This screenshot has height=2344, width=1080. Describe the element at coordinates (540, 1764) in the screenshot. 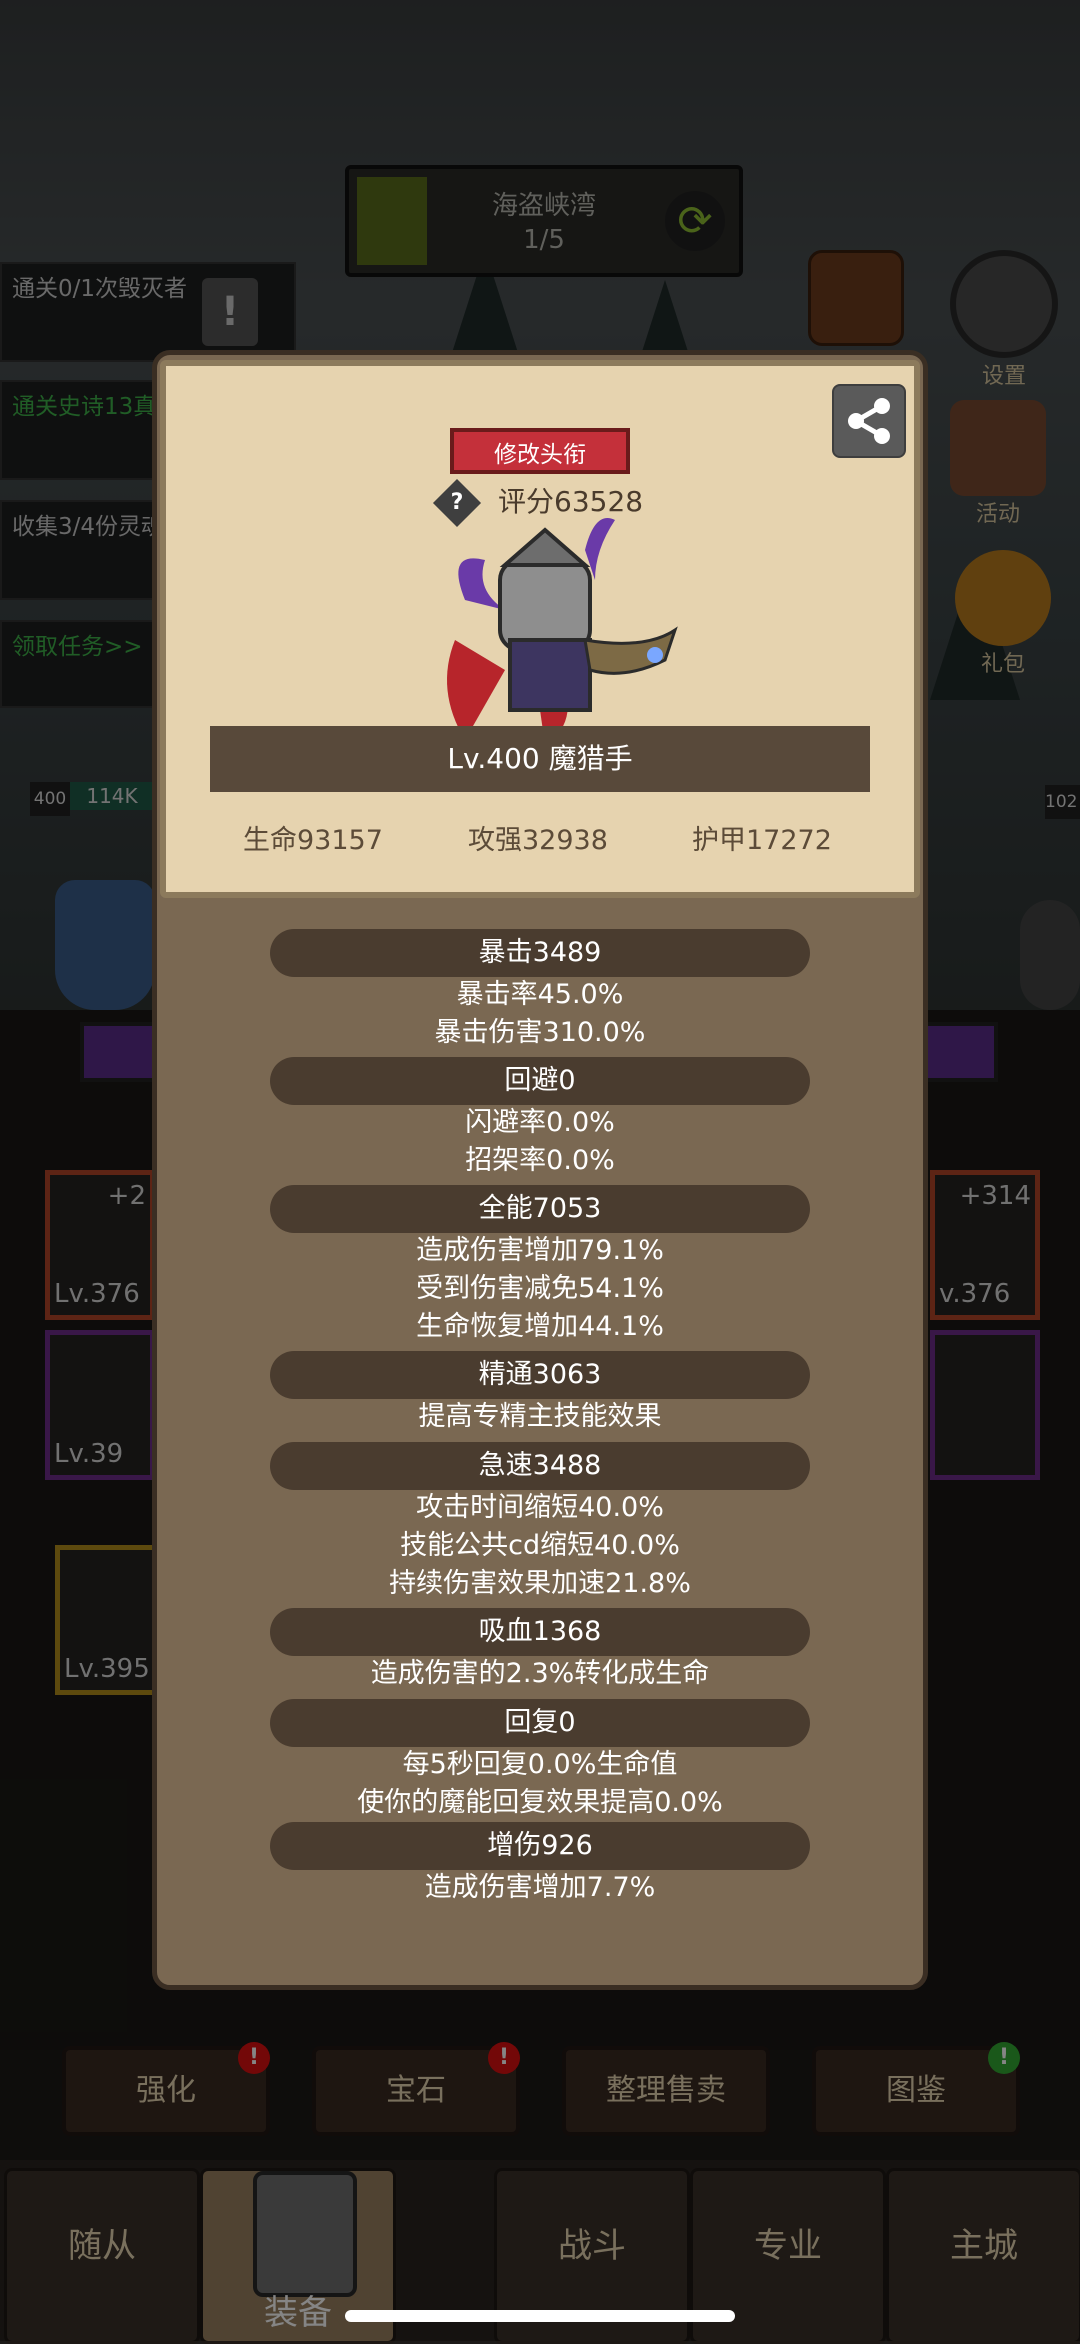

I see `stat-line: 每5秒回复0.0%生命值` at that location.